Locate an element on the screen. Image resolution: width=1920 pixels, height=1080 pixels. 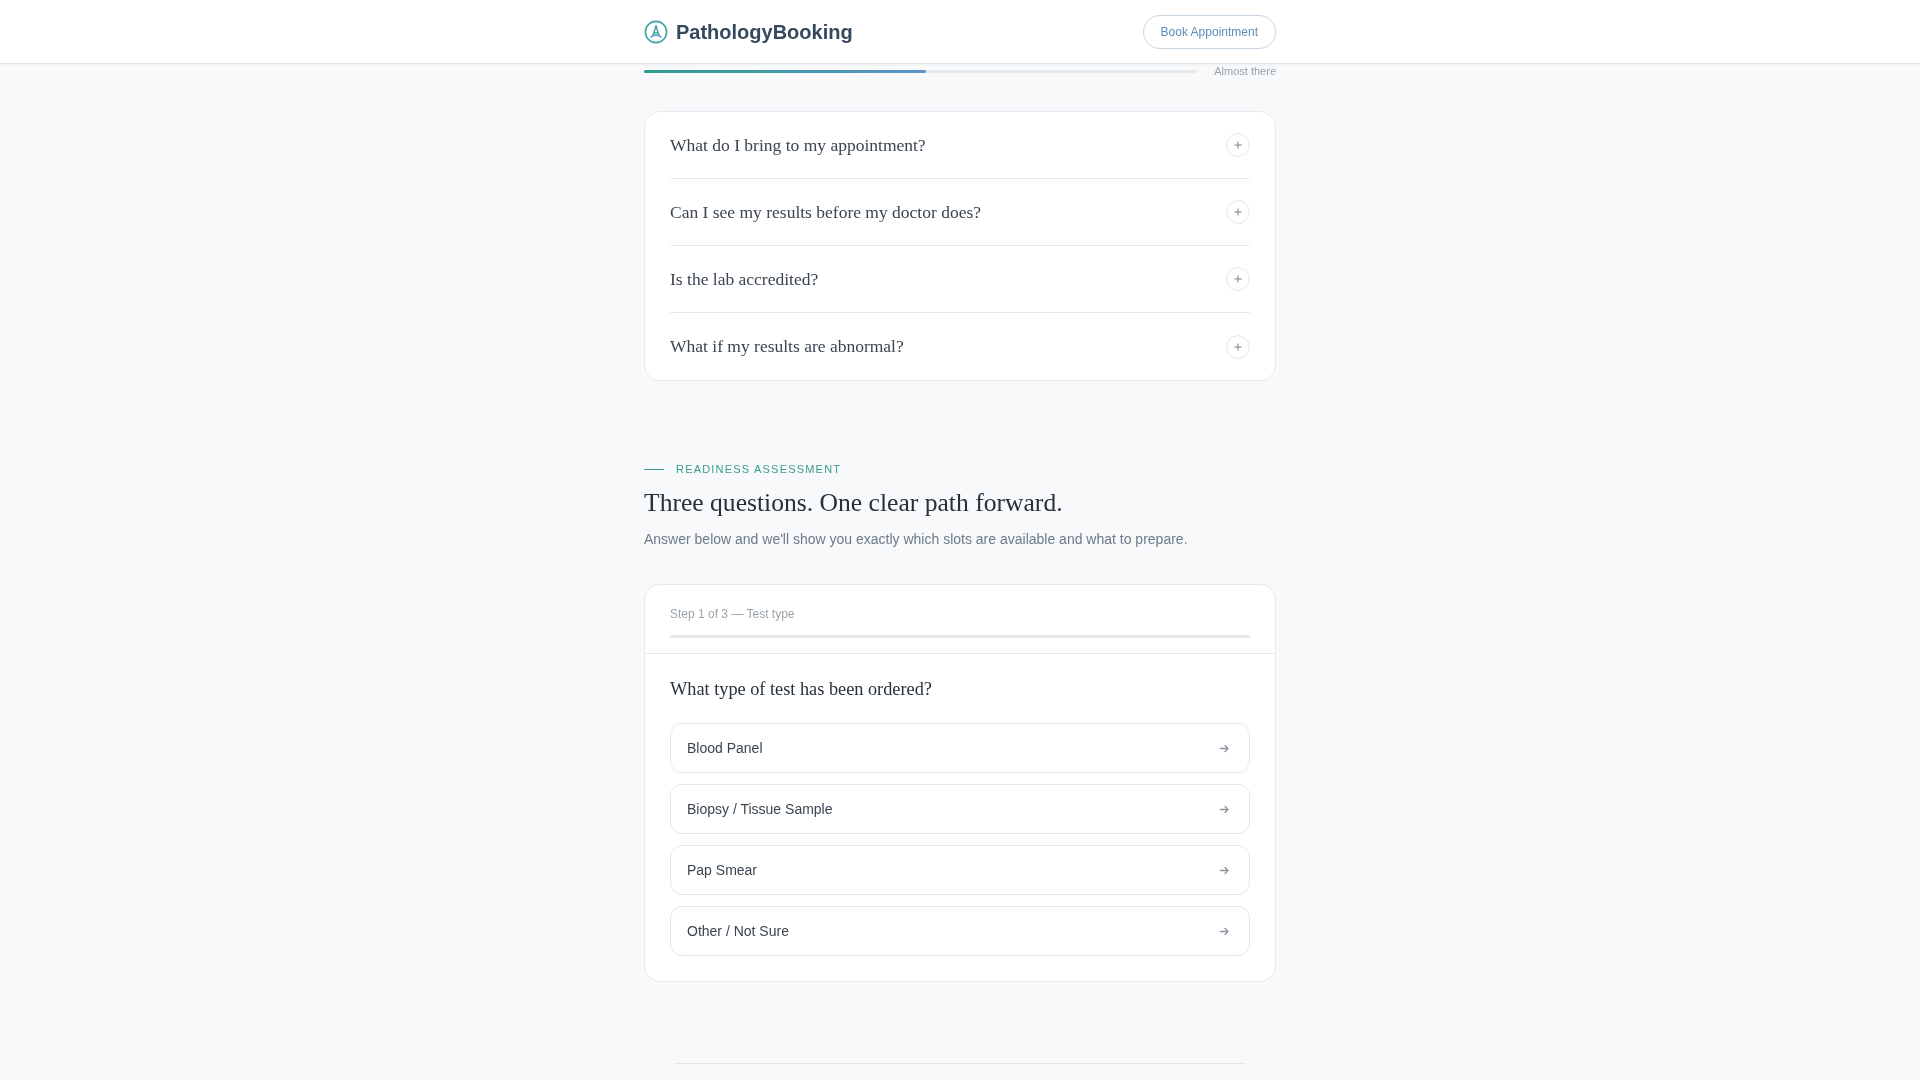
option-button: Pap Smear is located at coordinates (960, 870).